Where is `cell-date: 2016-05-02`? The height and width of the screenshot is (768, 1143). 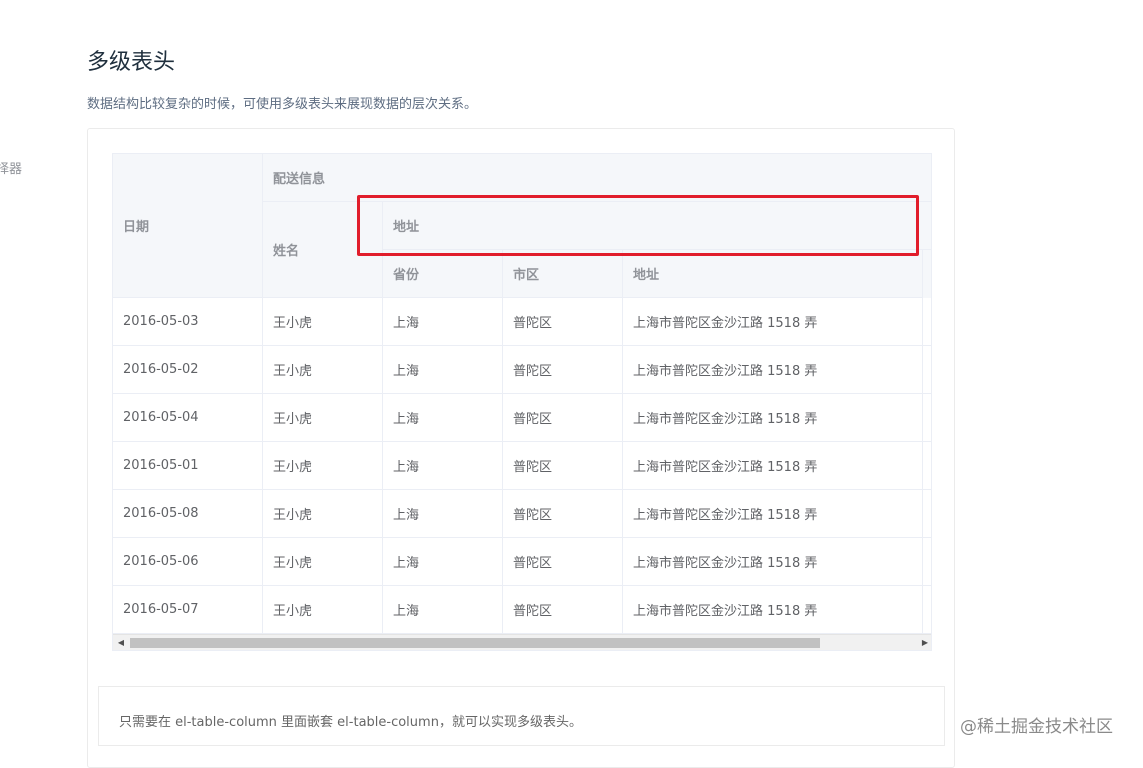
cell-date: 2016-05-02 is located at coordinates (188, 369).